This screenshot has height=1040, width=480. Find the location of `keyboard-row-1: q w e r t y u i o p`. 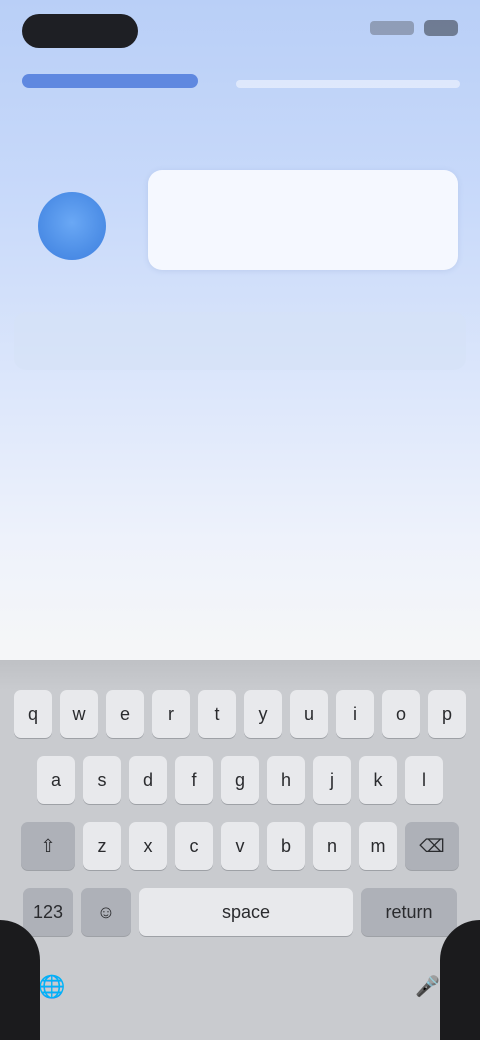

keyboard-row-1: q w e r t y u i o p is located at coordinates (240, 714).